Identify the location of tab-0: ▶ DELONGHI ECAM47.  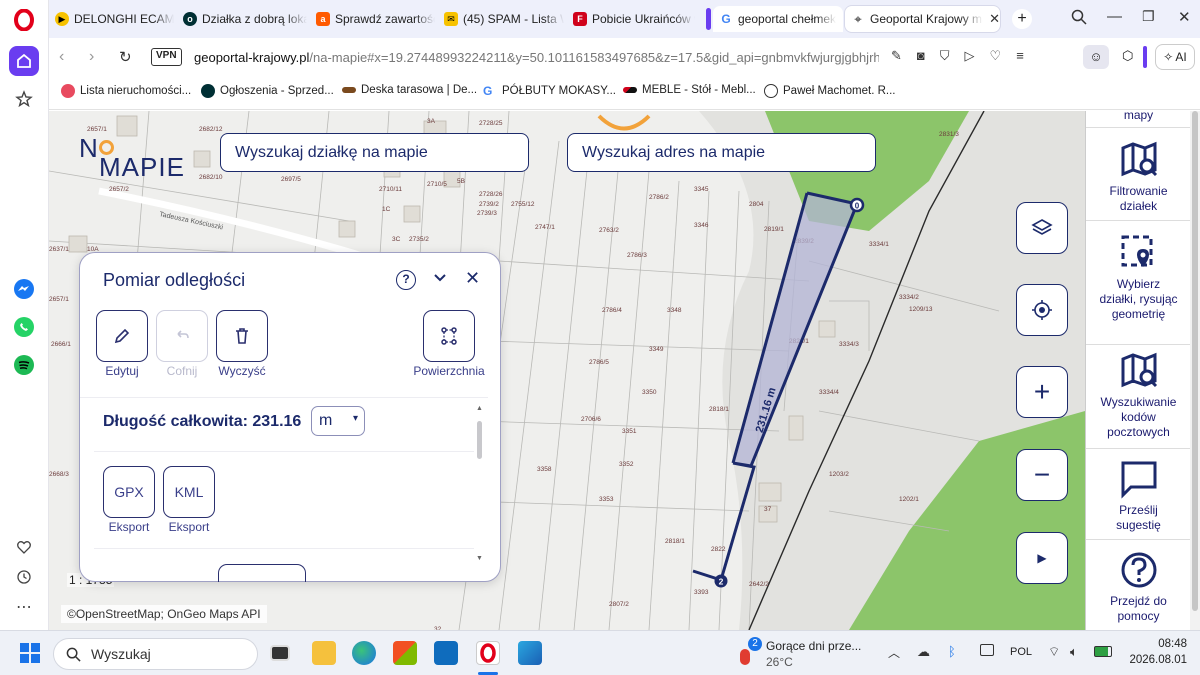
(111, 19).